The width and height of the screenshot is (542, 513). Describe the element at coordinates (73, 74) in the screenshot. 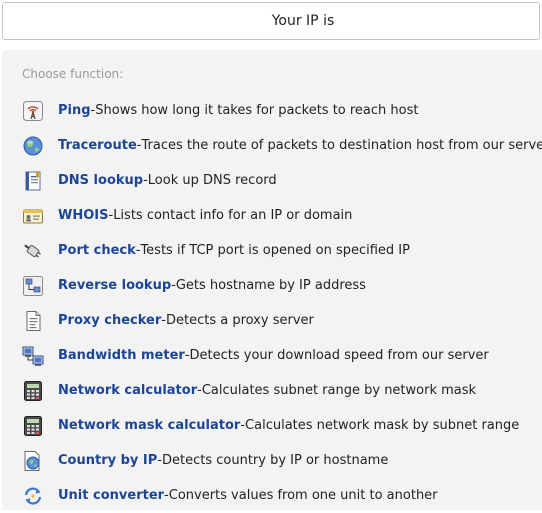

I see `choose-function-label: Choose function:` at that location.